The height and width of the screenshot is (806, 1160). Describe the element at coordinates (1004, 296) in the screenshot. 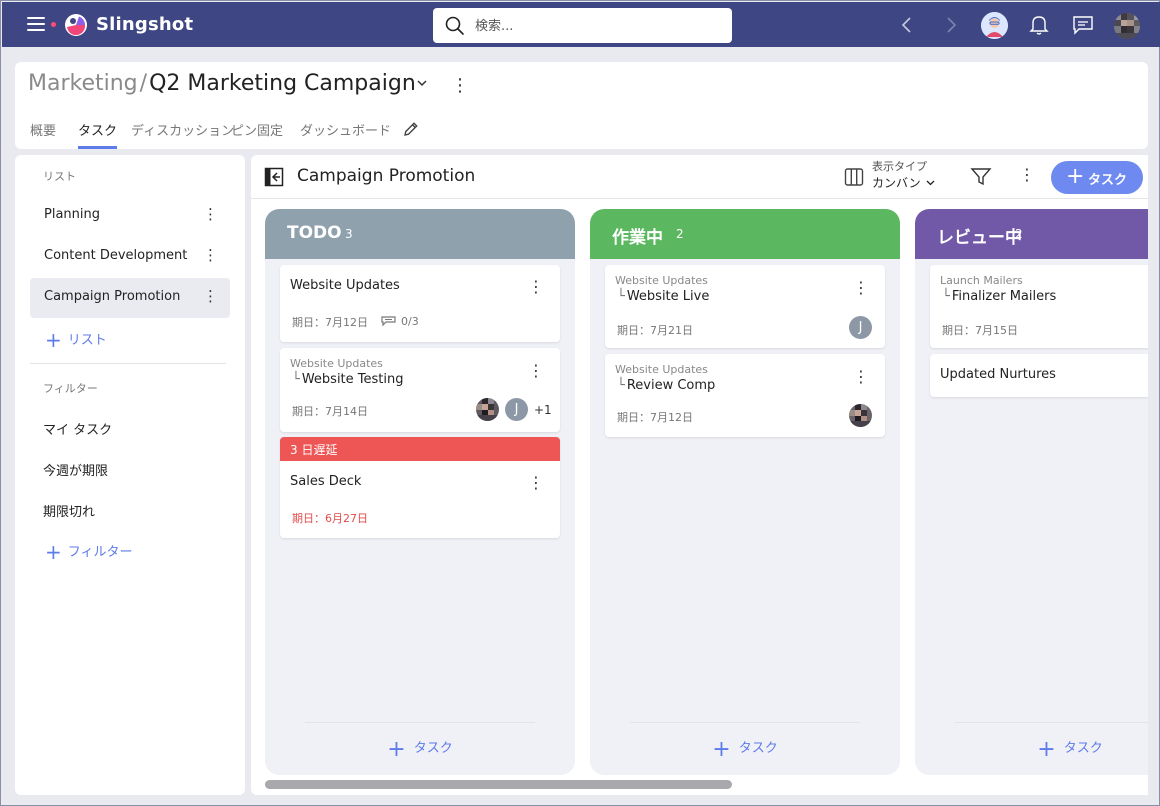

I see `task-name: Finalizer Mailers` at that location.